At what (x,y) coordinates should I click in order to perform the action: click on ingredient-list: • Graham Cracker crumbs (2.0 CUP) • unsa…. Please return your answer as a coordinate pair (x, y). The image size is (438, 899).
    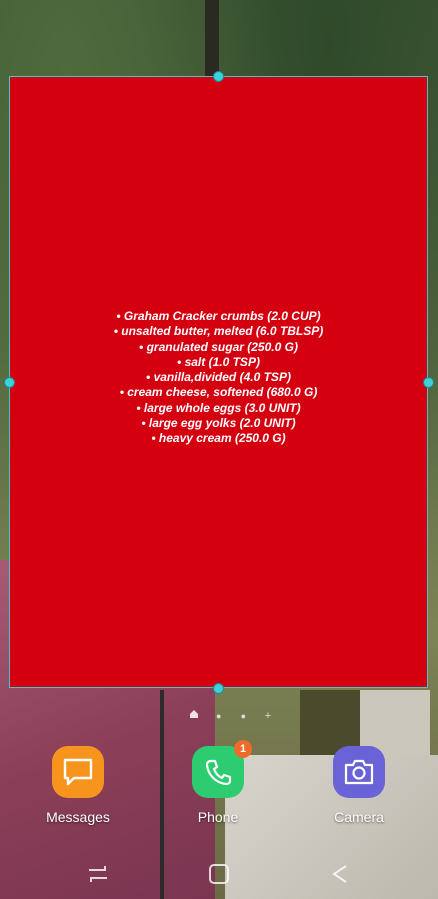
    Looking at the image, I should click on (218, 378).